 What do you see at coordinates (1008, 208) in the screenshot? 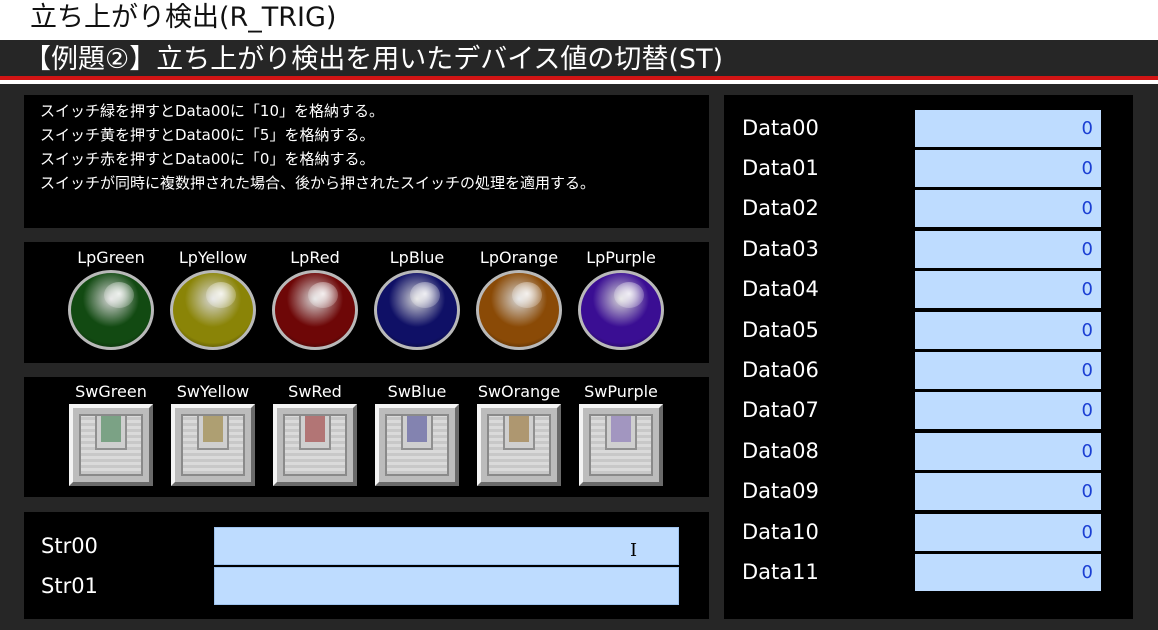
I see `data02-field: 0` at bounding box center [1008, 208].